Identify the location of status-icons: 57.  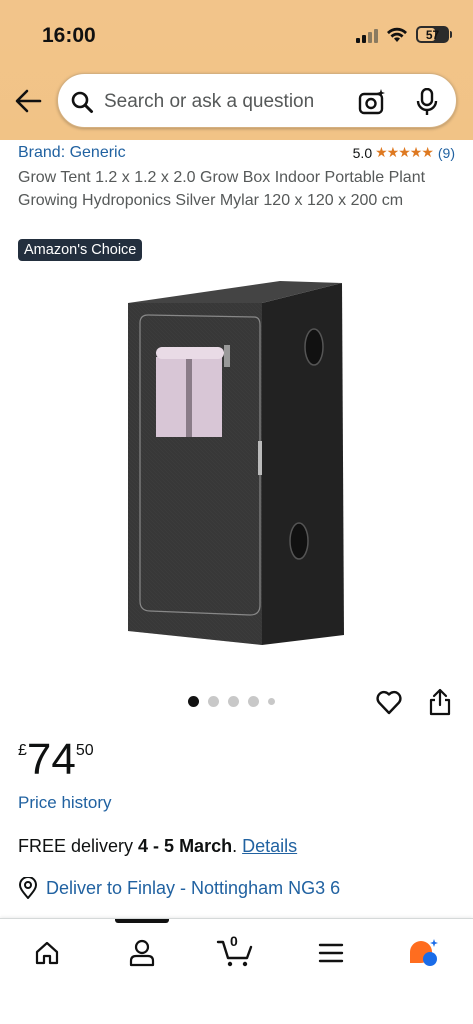
(404, 34).